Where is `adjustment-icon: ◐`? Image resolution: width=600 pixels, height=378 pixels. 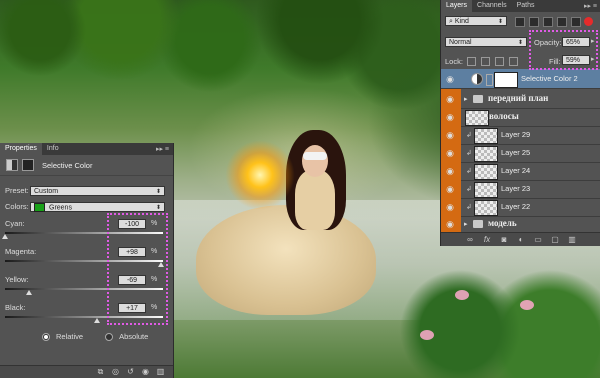
adjustment-icon: ◐ is located at coordinates (521, 239).